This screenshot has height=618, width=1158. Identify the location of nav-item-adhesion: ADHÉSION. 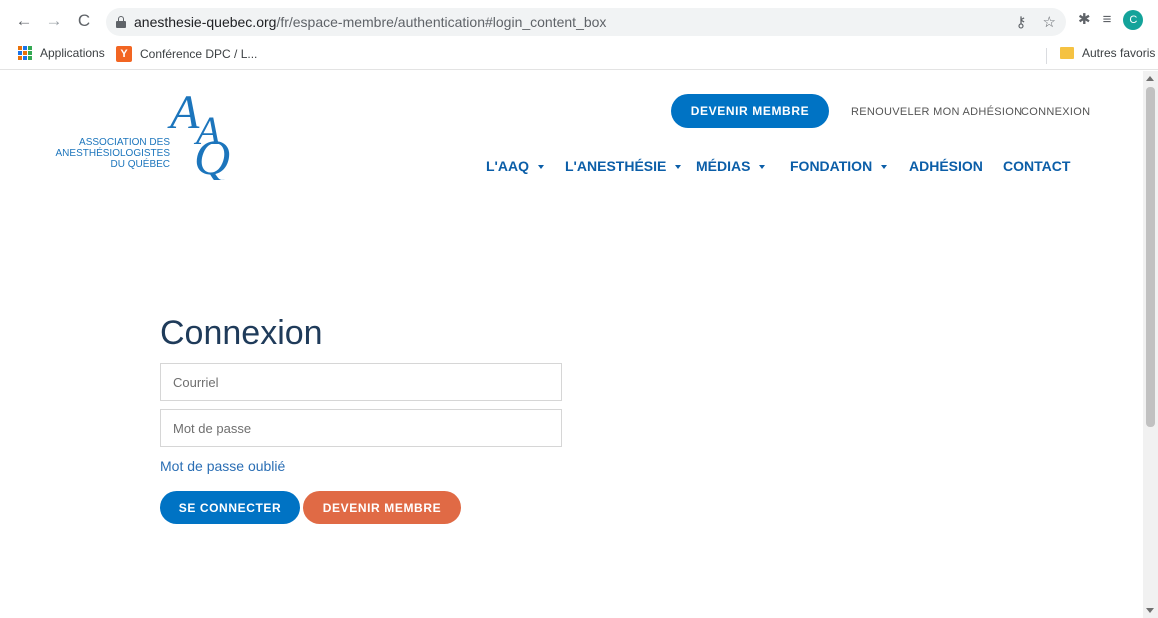
(946, 166).